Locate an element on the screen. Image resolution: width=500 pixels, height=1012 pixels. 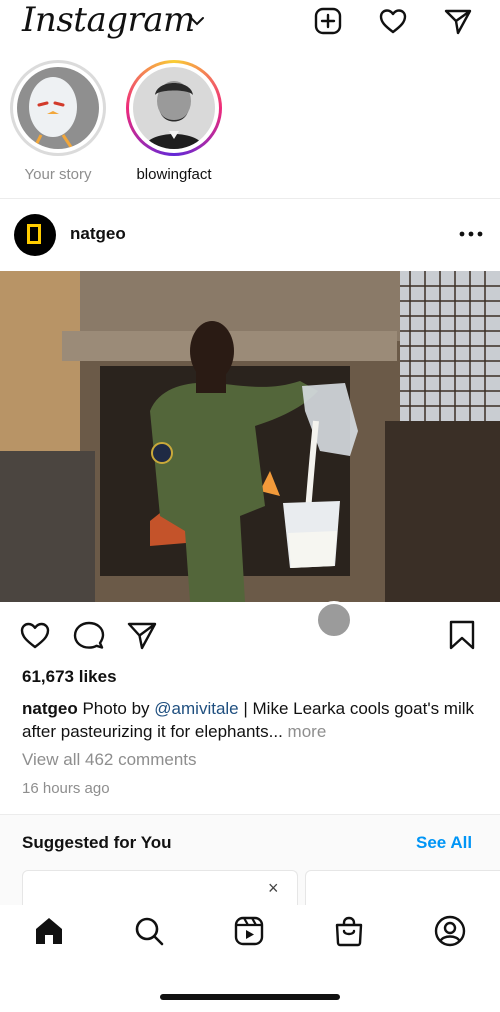
home-indicator is located at coordinates (250, 997).